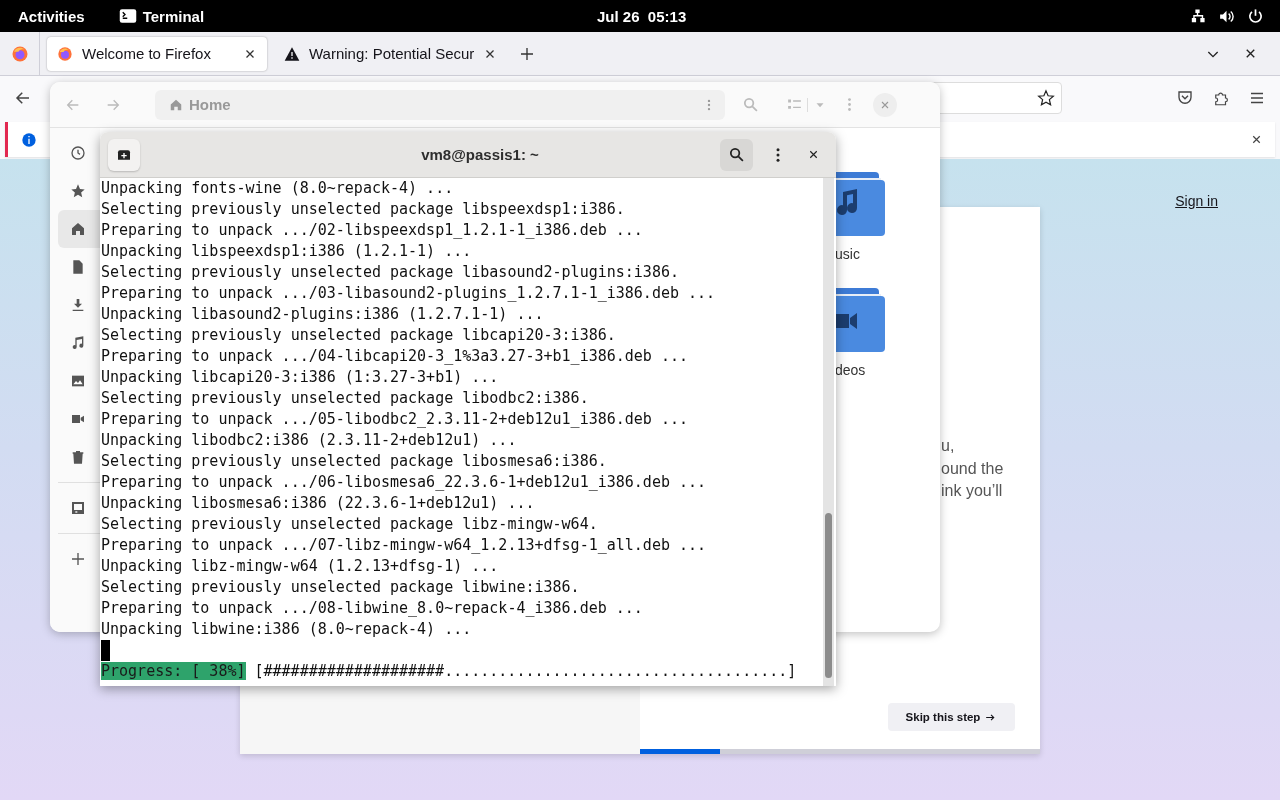 This screenshot has height=800, width=1280. What do you see at coordinates (161, 16) in the screenshot?
I see `app-menu: Terminal` at bounding box center [161, 16].